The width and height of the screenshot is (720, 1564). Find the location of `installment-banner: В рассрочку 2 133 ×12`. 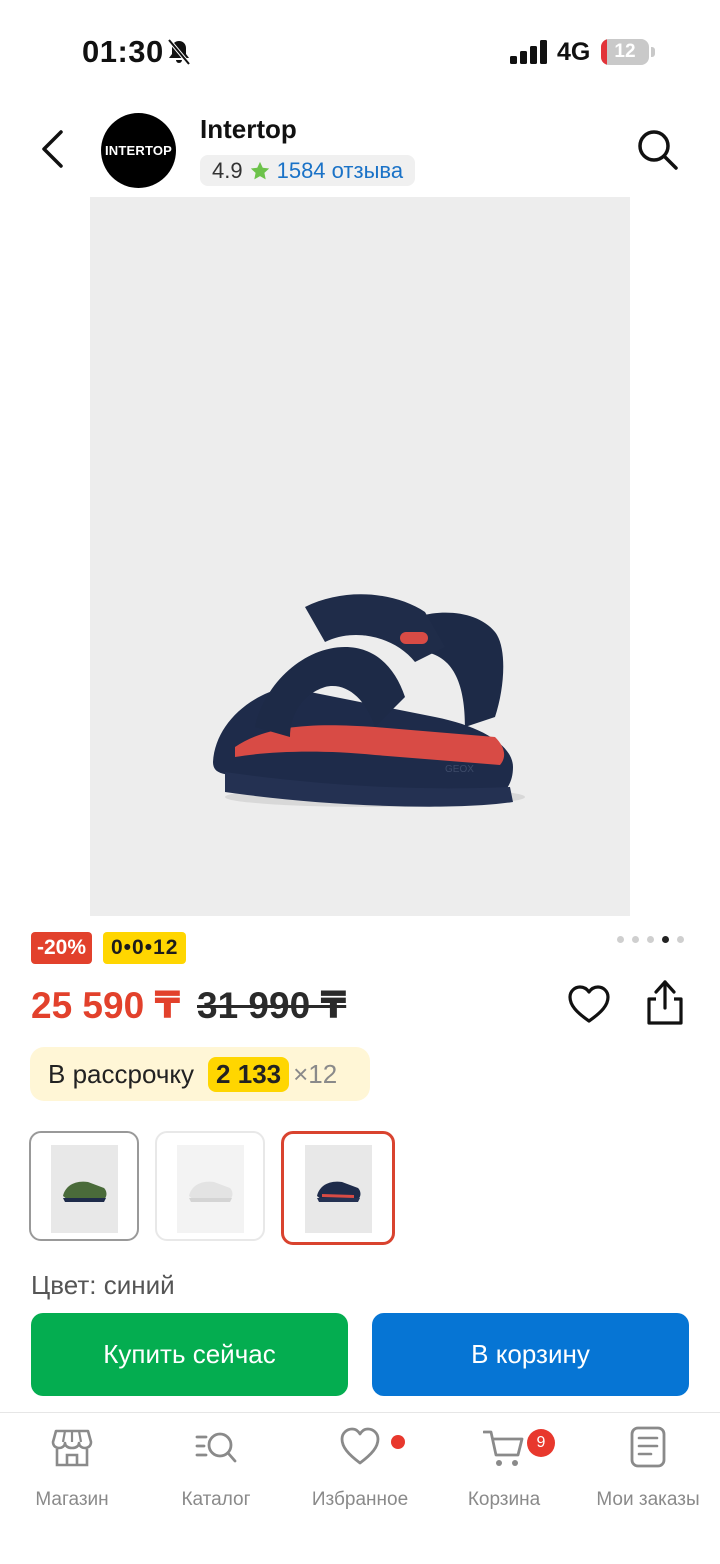

installment-banner: В рассрочку 2 133 ×12 is located at coordinates (200, 1074).